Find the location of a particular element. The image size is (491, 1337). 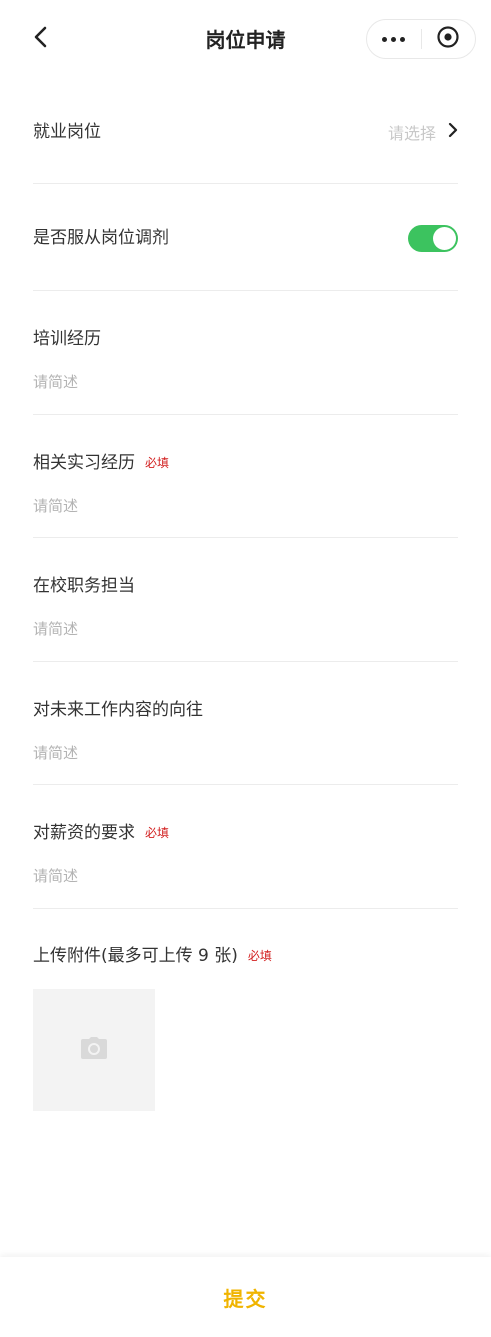

job-select: 请选择 is located at coordinates (423, 132).